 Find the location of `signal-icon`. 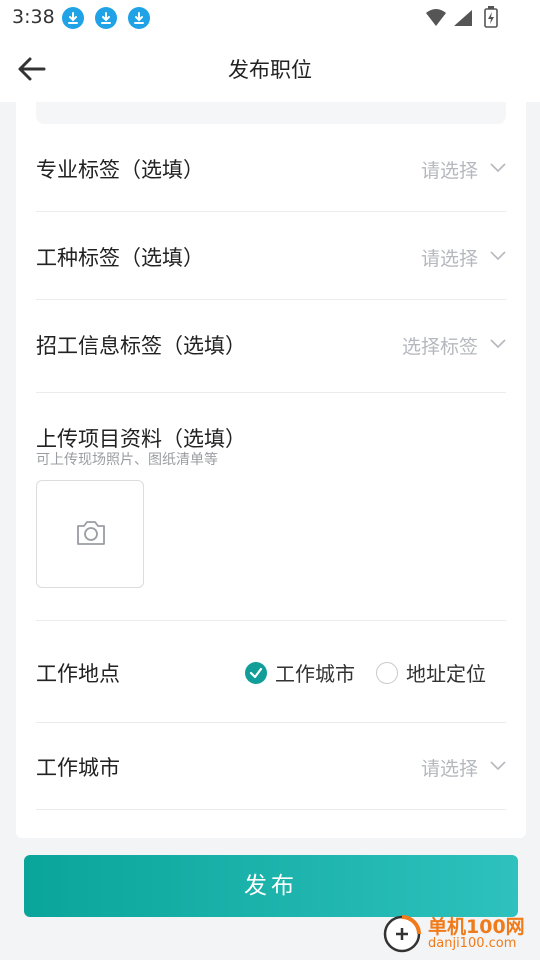

signal-icon is located at coordinates (463, 18).